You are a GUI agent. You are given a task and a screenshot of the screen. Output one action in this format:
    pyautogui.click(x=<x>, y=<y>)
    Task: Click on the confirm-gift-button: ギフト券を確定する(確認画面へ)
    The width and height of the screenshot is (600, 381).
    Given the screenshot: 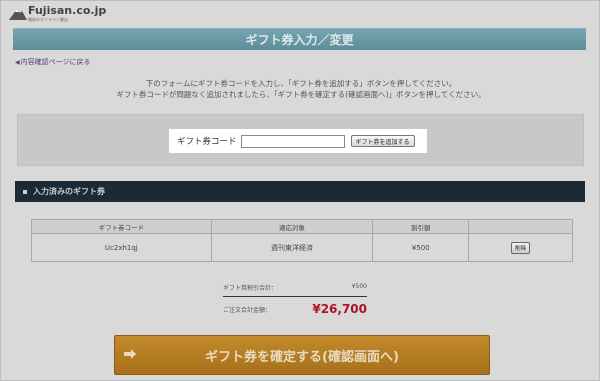 What is the action you would take?
    pyautogui.click(x=302, y=355)
    